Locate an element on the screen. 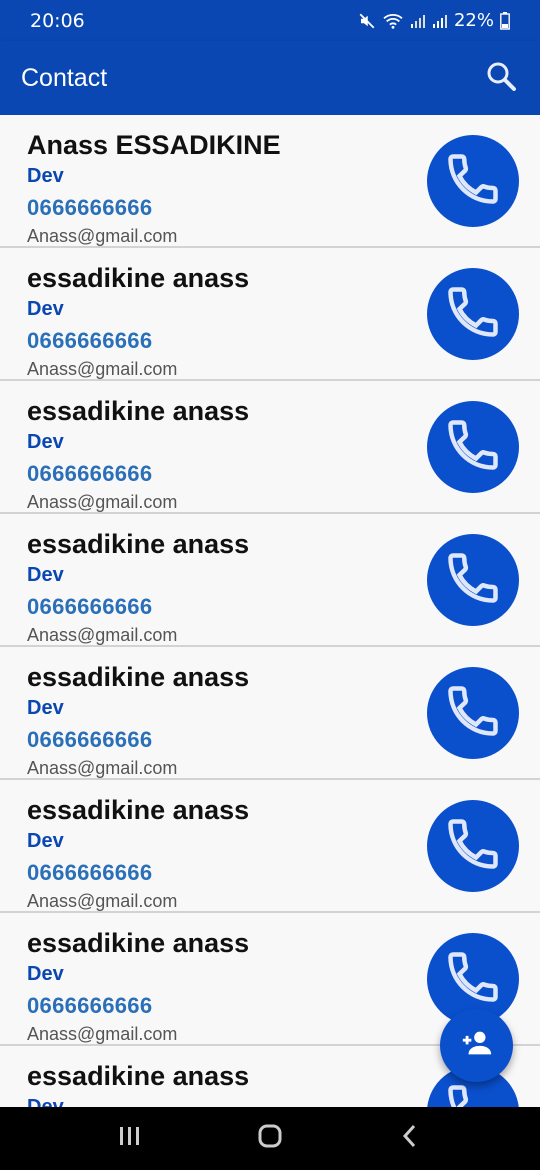 The image size is (540, 1170). app-bar: Contact is located at coordinates (270, 78).